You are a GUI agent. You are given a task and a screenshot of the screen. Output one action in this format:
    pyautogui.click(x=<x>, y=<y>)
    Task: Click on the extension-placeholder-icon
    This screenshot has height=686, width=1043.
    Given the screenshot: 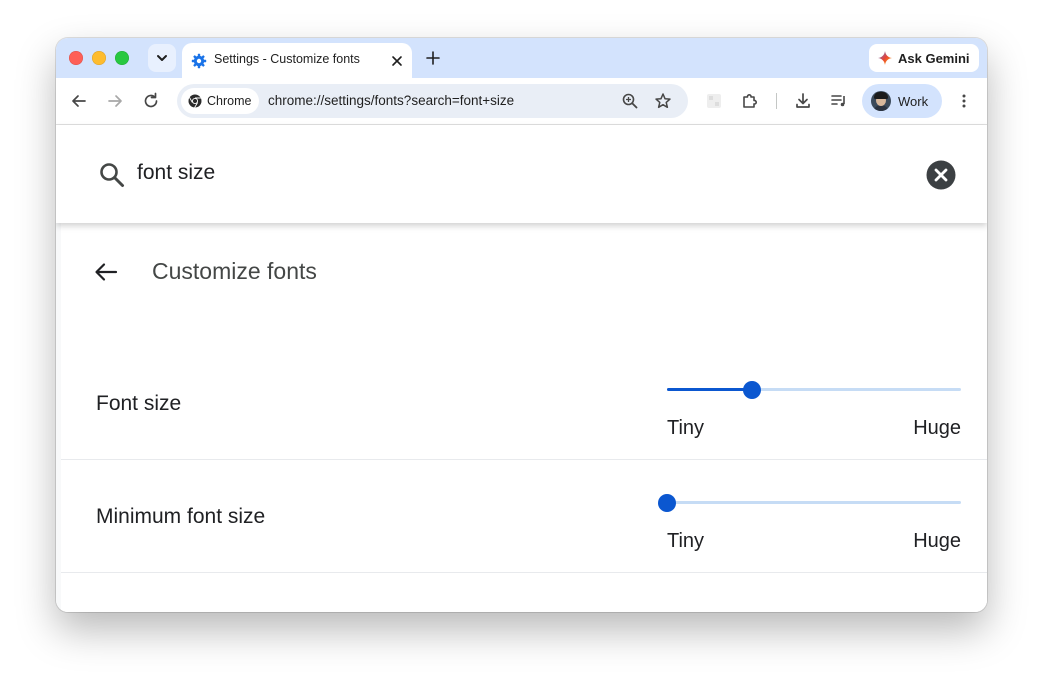 What is the action you would take?
    pyautogui.click(x=714, y=101)
    